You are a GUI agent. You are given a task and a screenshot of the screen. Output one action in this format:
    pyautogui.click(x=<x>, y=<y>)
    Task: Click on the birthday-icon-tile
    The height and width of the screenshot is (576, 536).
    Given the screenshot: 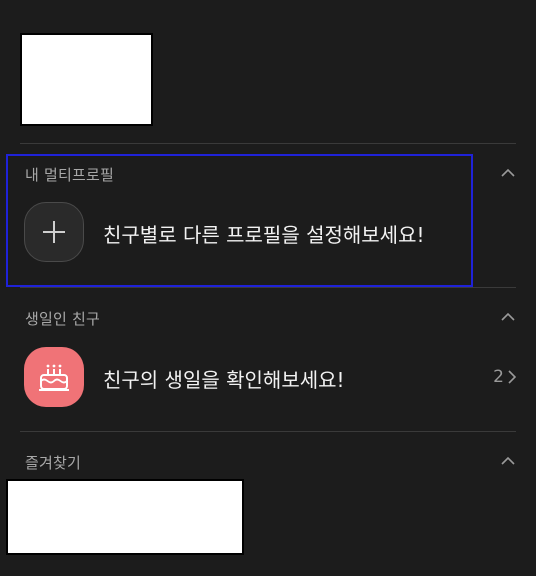 What is the action you would take?
    pyautogui.click(x=54, y=377)
    